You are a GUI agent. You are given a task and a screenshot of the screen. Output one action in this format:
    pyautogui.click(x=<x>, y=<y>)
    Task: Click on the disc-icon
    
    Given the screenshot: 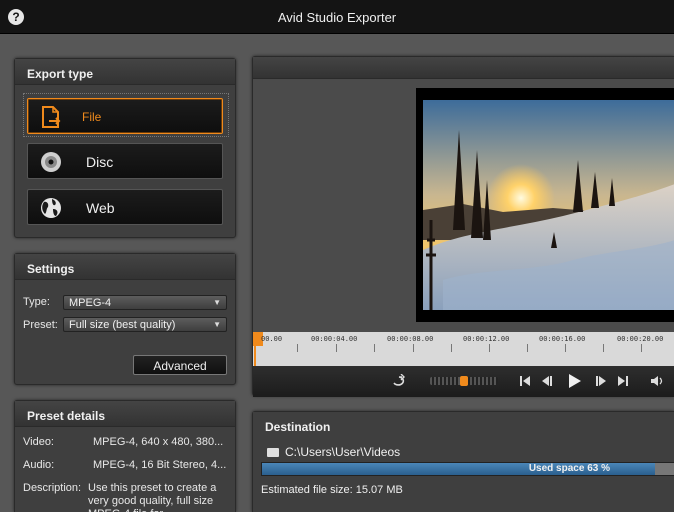 What is the action you would take?
    pyautogui.click(x=51, y=162)
    